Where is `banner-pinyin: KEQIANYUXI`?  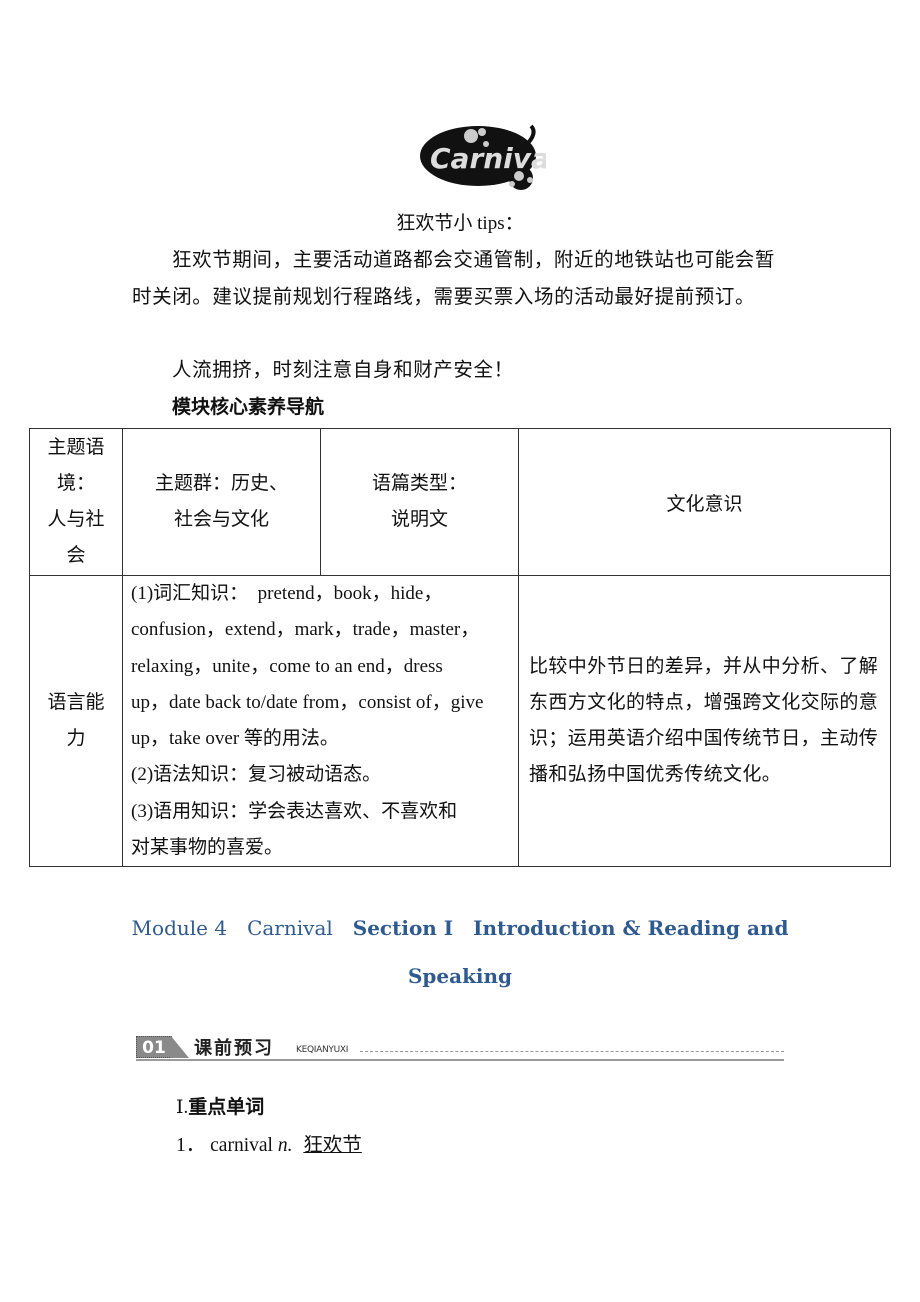
banner-pinyin: KEQIANYUXI is located at coordinates (322, 1050).